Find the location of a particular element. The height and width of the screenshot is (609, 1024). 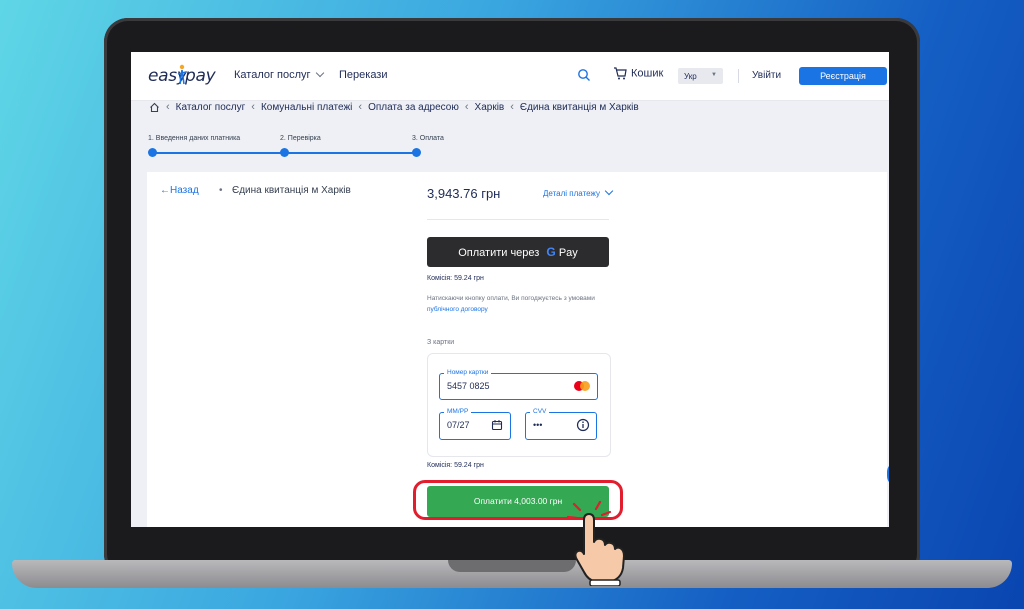

card-number-field: Номер картки 5457 0825 is located at coordinates (518, 384).